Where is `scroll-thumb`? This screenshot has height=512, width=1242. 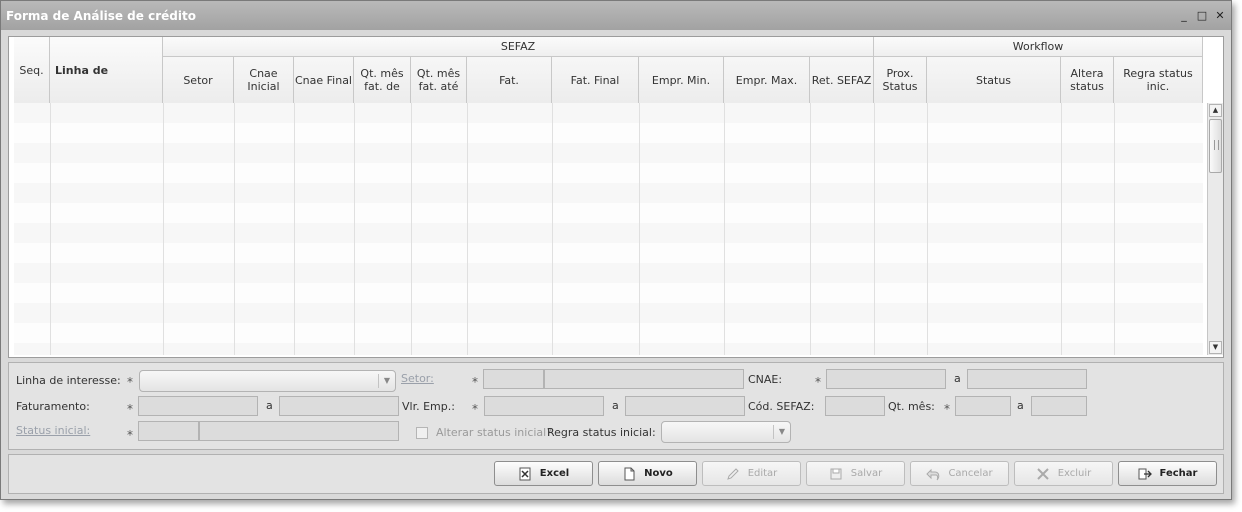
scroll-thumb is located at coordinates (1215, 146).